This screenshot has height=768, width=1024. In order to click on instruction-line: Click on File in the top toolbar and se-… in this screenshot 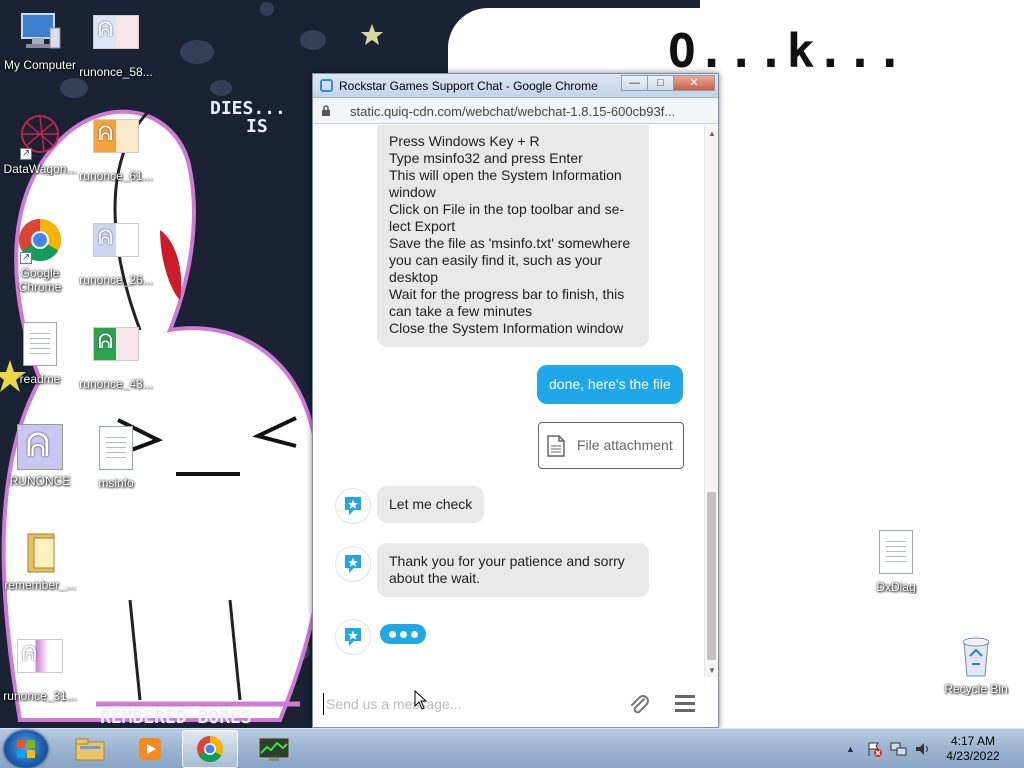, I will do `click(507, 217)`.